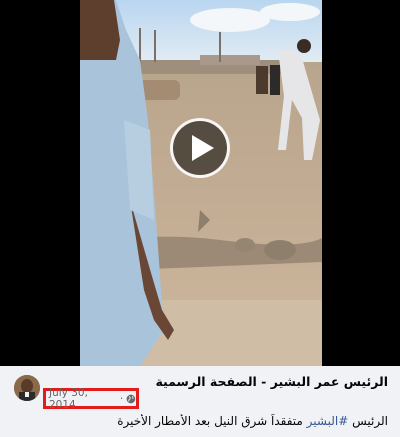  I want to click on caption-rest: متفقداً شرق النيل بعد الأمطار الأخيرة, so click(210, 421).